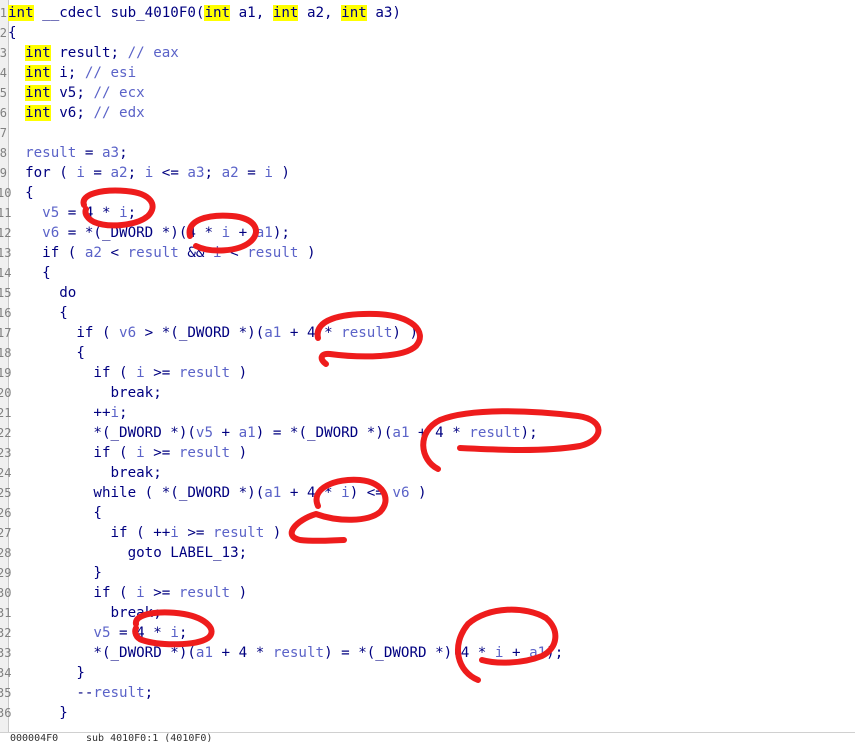  What do you see at coordinates (85, 473) in the screenshot?
I see `code-token: break;` at bounding box center [85, 473].